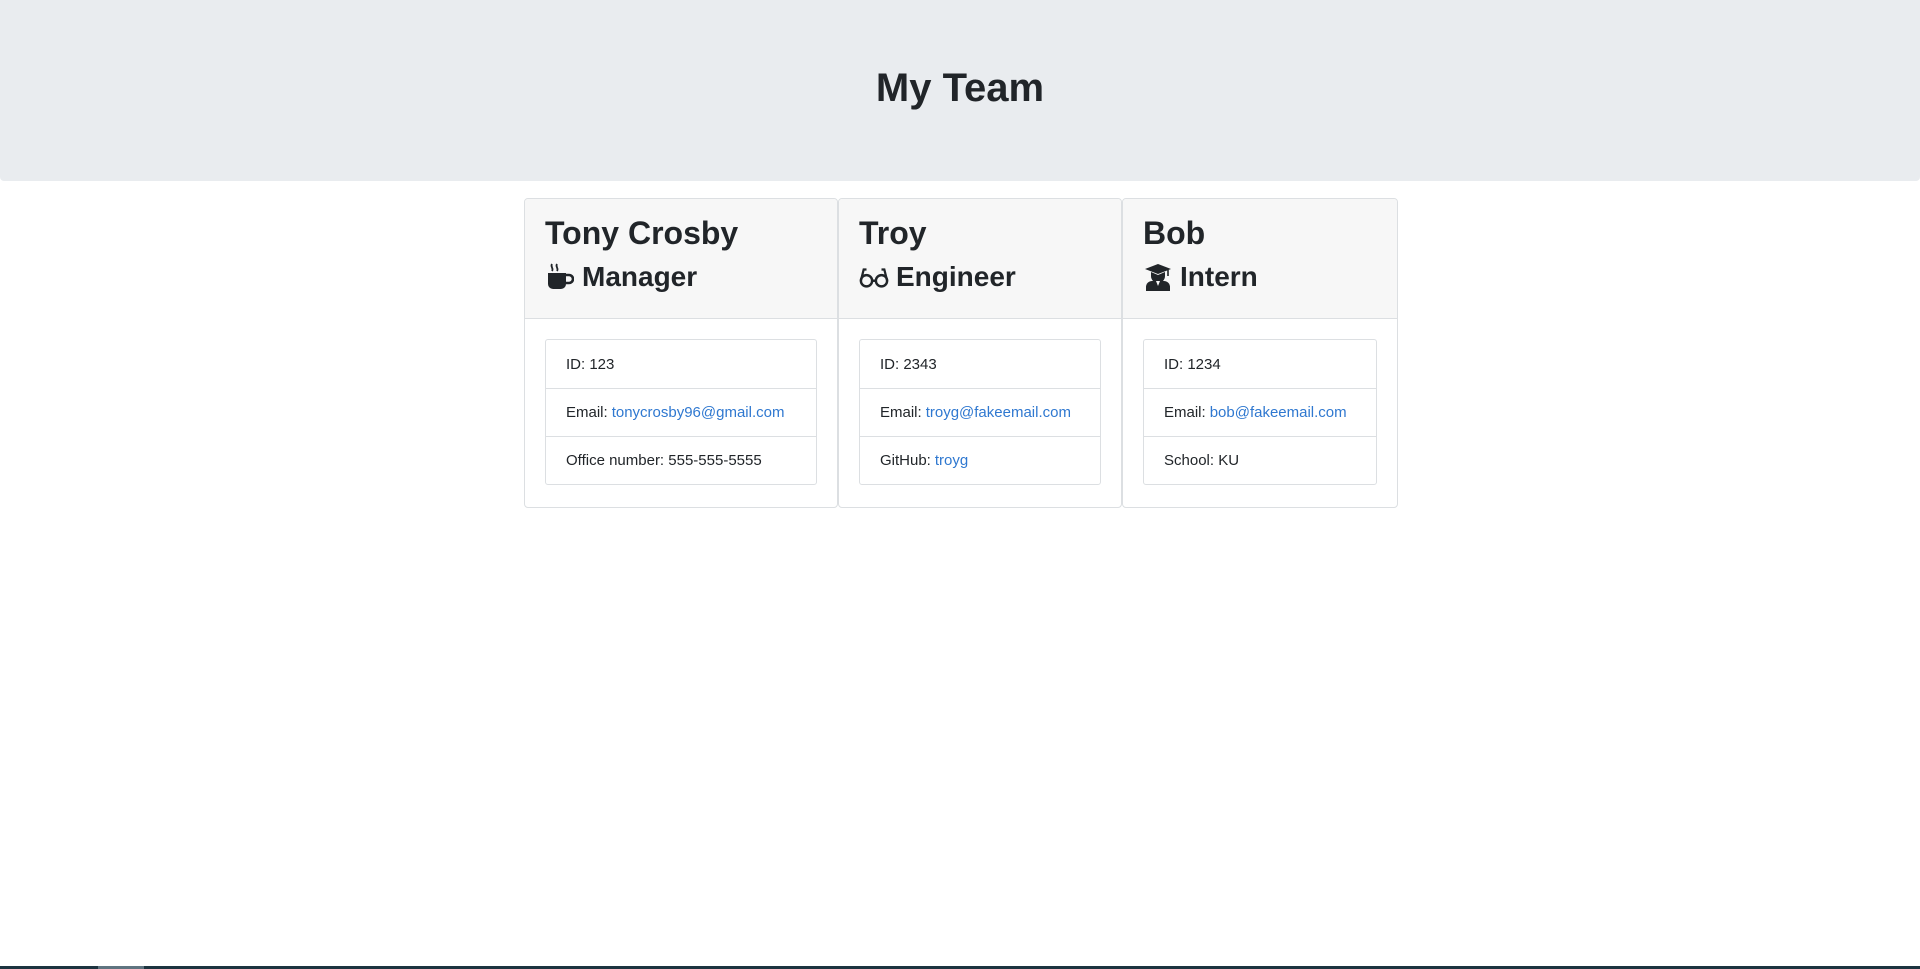  Describe the element at coordinates (874, 277) in the screenshot. I see `glasses-icon` at that location.